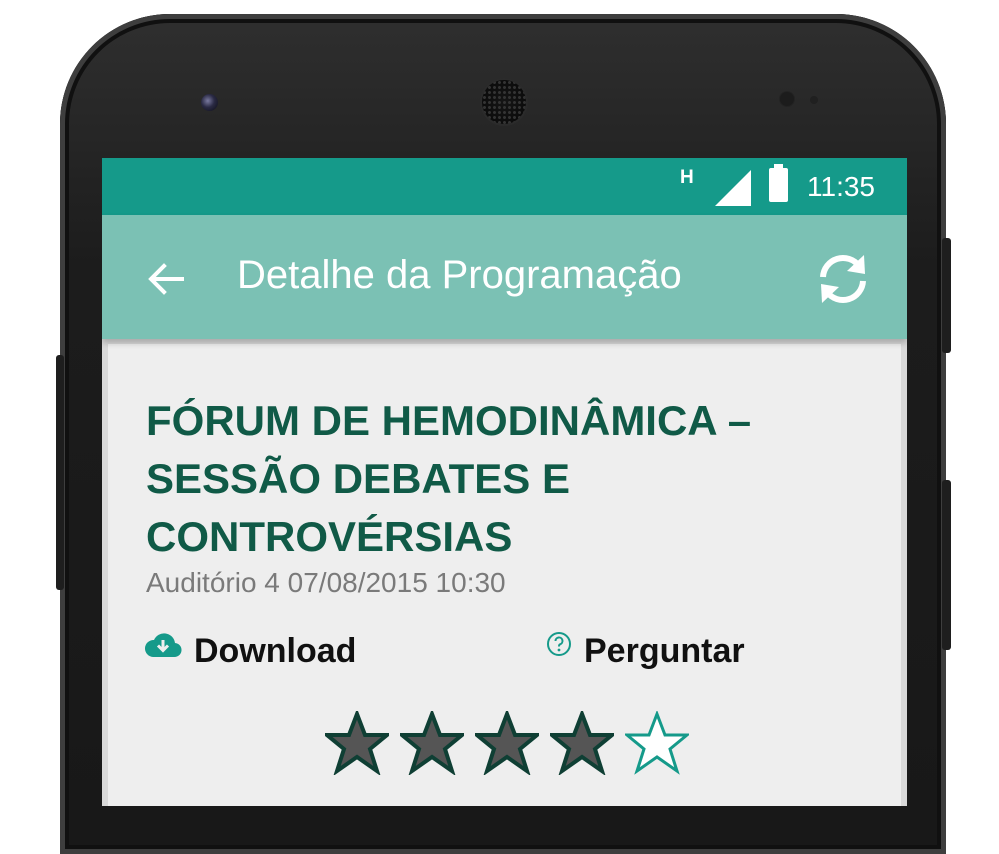 This screenshot has height=854, width=999. I want to click on star-rating, so click(507, 743).